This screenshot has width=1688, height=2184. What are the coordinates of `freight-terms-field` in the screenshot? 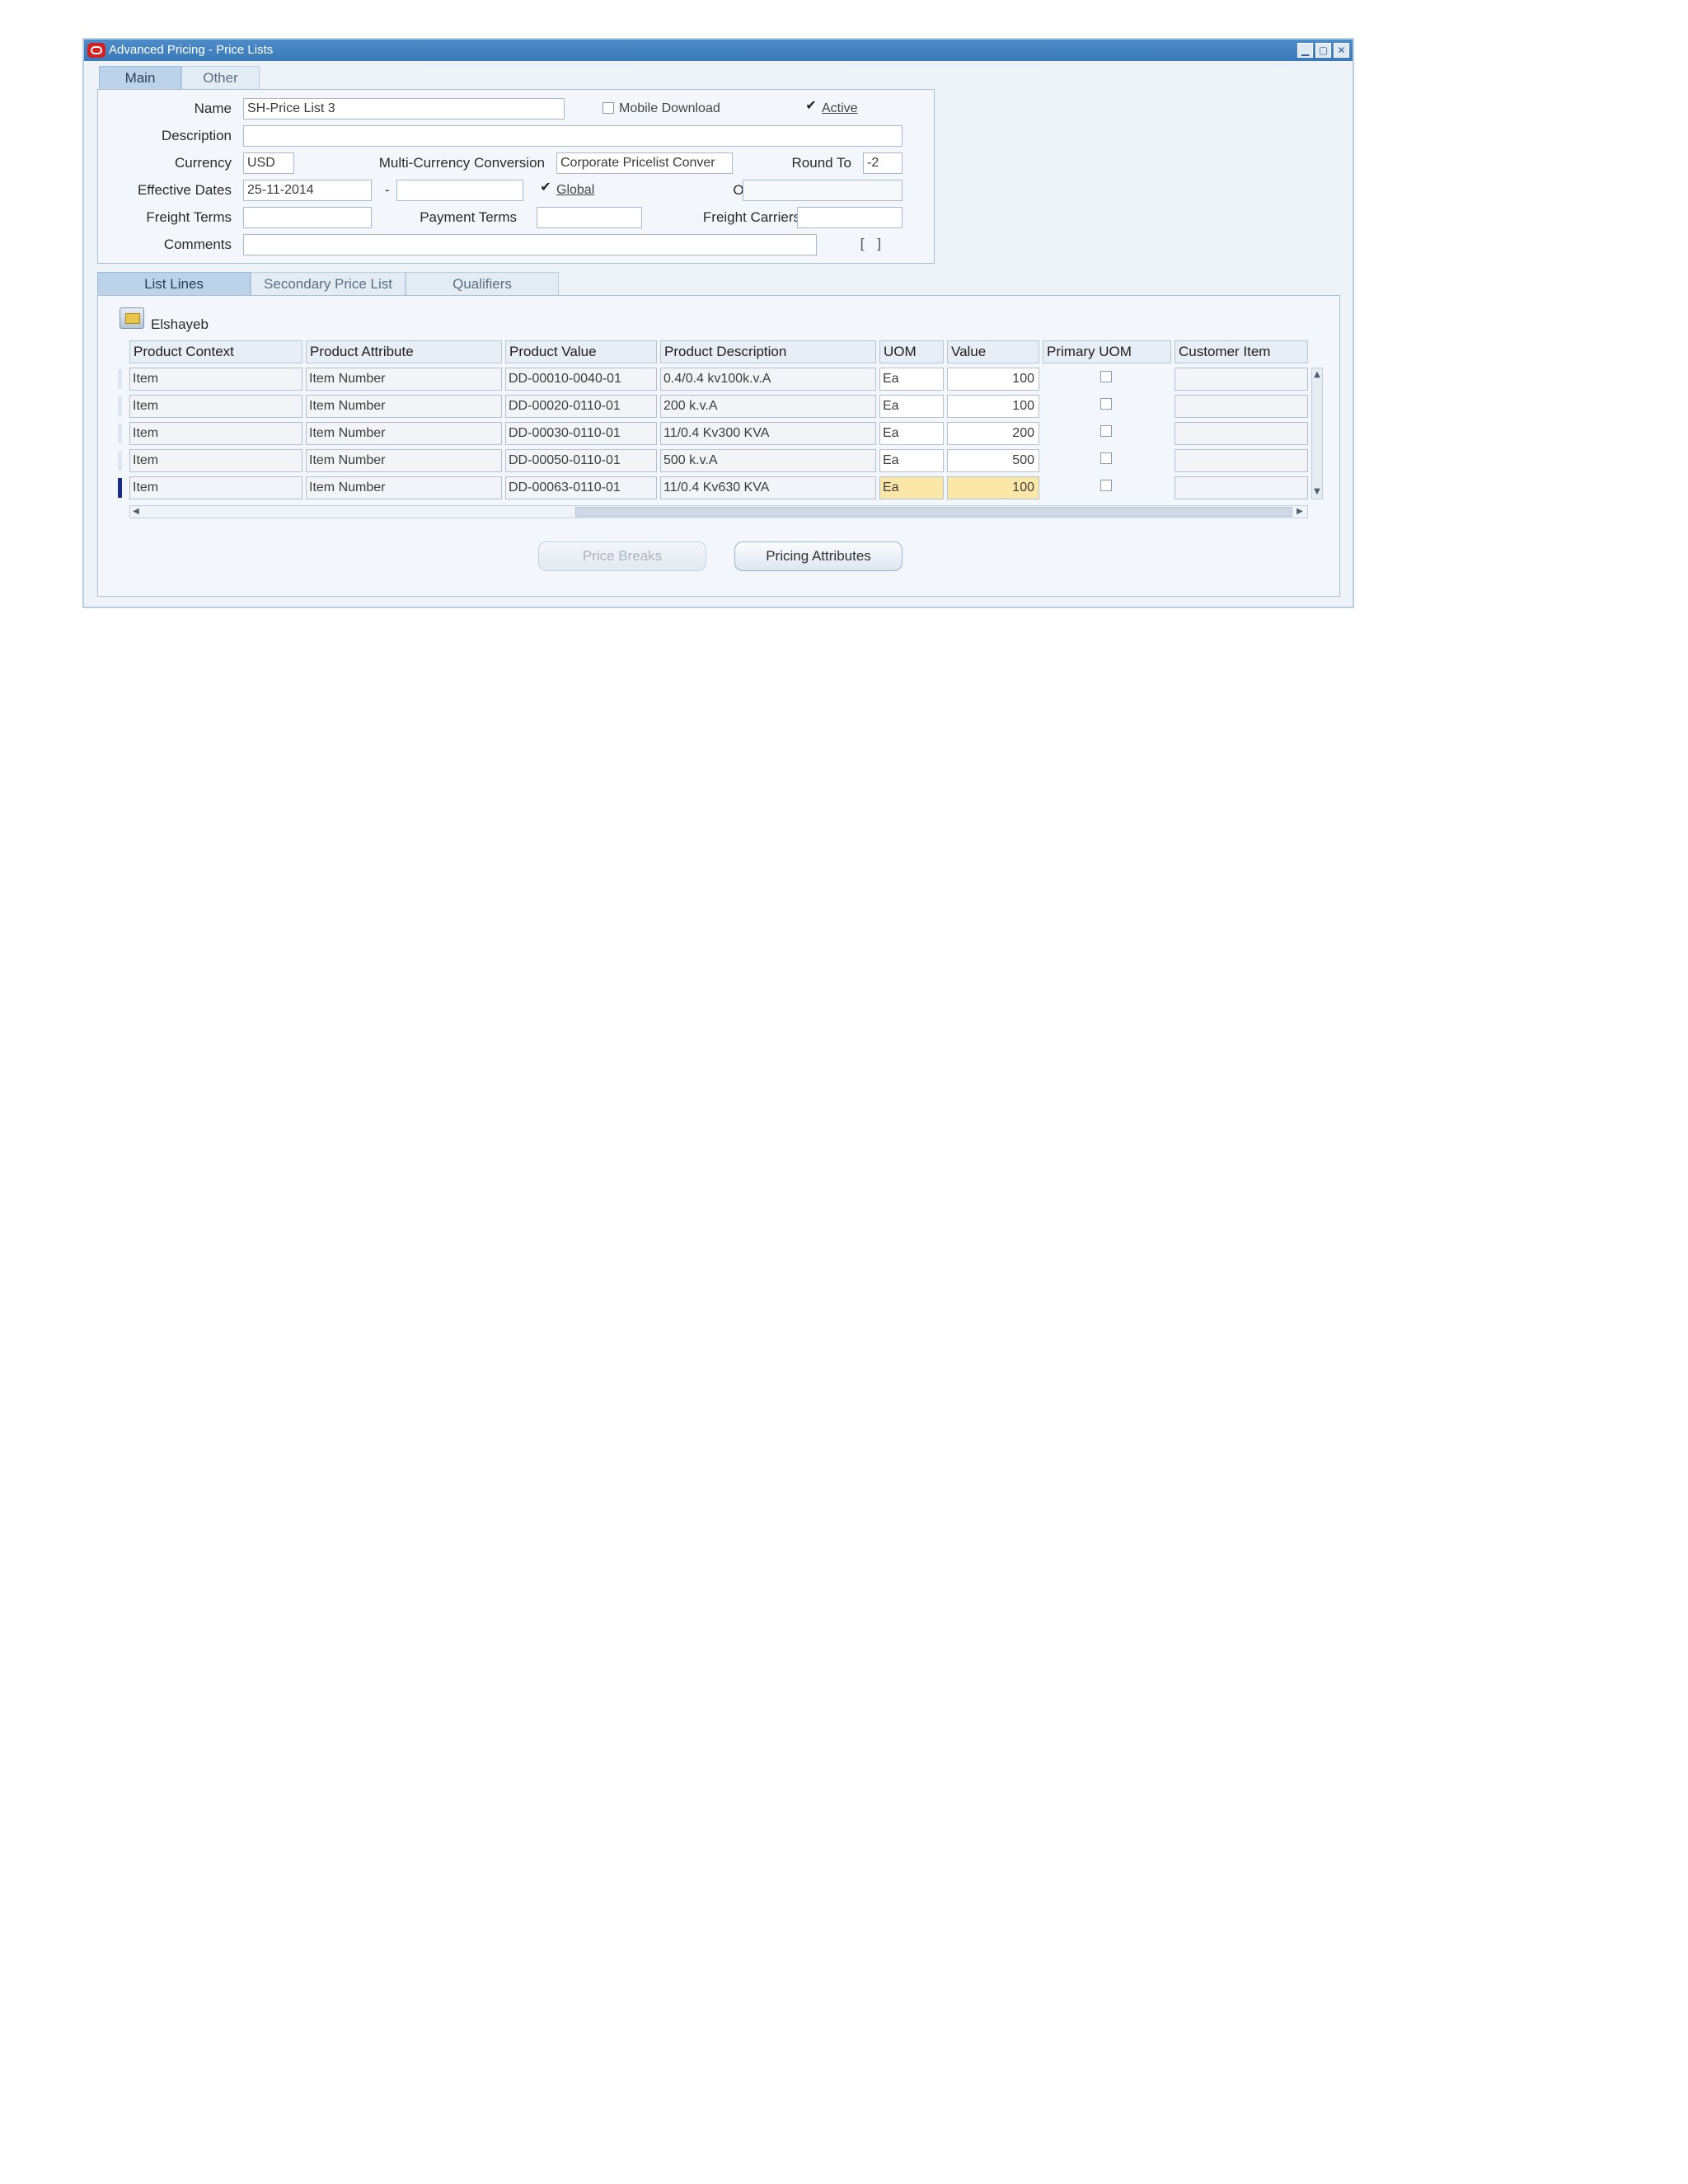 It's located at (307, 217).